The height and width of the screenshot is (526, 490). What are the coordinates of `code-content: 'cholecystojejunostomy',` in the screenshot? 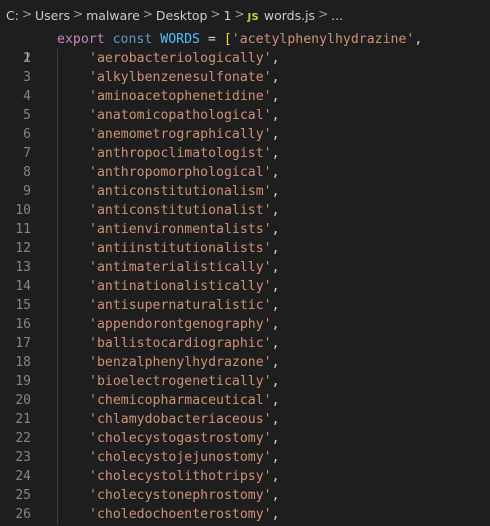 It's located at (184, 457).